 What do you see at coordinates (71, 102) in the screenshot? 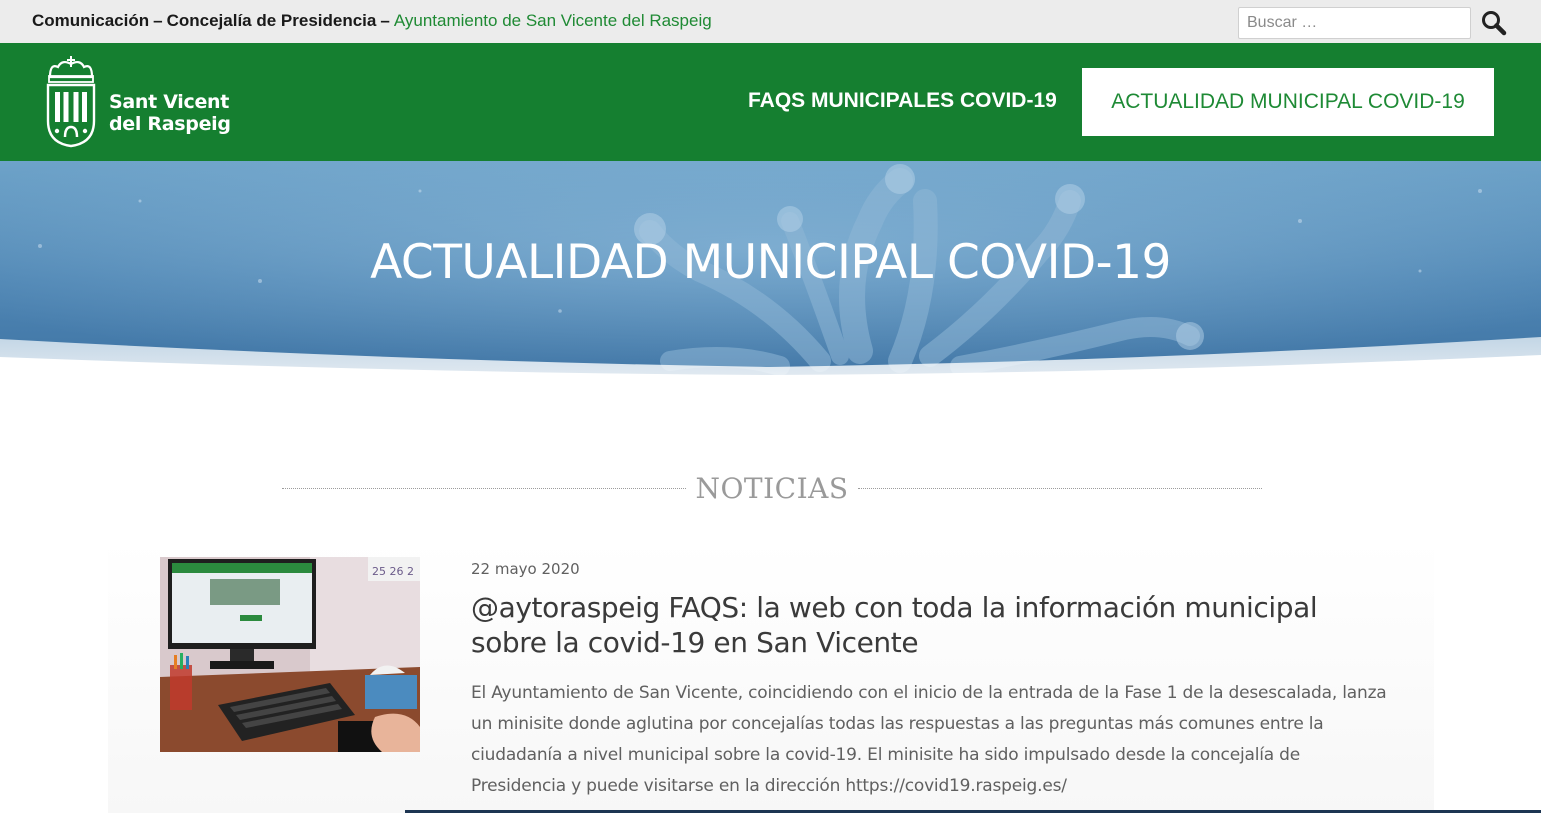
I see `coat-of-arms-icon` at bounding box center [71, 102].